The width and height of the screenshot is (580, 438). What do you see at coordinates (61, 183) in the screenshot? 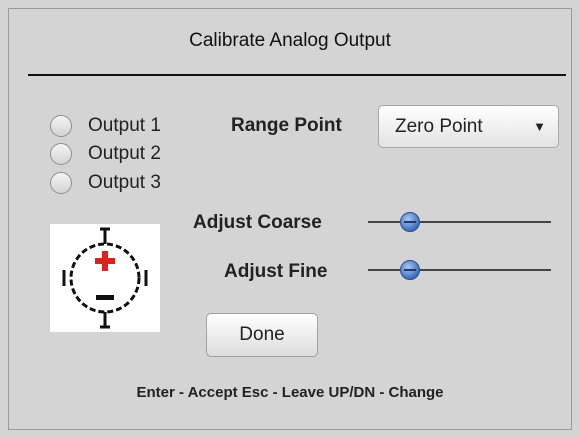
I see `output-3-radio` at bounding box center [61, 183].